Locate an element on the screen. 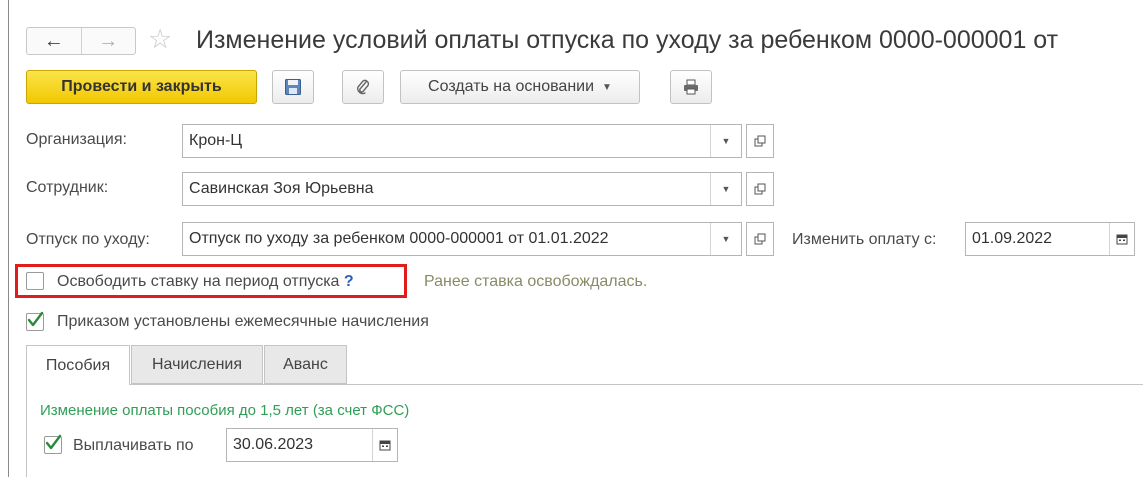 The height and width of the screenshot is (477, 1143). open-leave-button is located at coordinates (760, 239).